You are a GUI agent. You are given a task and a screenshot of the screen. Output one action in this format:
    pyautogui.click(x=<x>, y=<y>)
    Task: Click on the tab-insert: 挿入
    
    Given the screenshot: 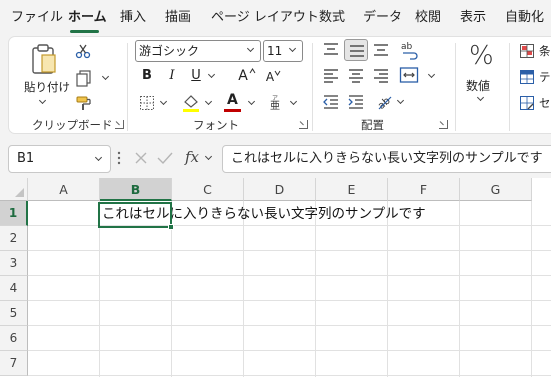 What is the action you would take?
    pyautogui.click(x=133, y=18)
    